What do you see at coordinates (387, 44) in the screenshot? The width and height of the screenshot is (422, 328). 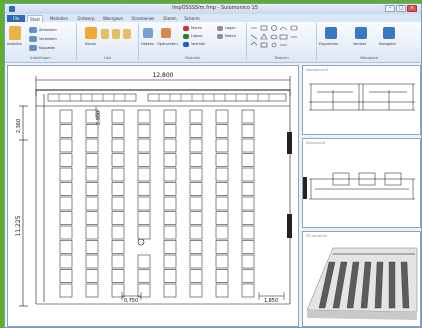 I see `navigatie-button: Navigatie` at bounding box center [387, 44].